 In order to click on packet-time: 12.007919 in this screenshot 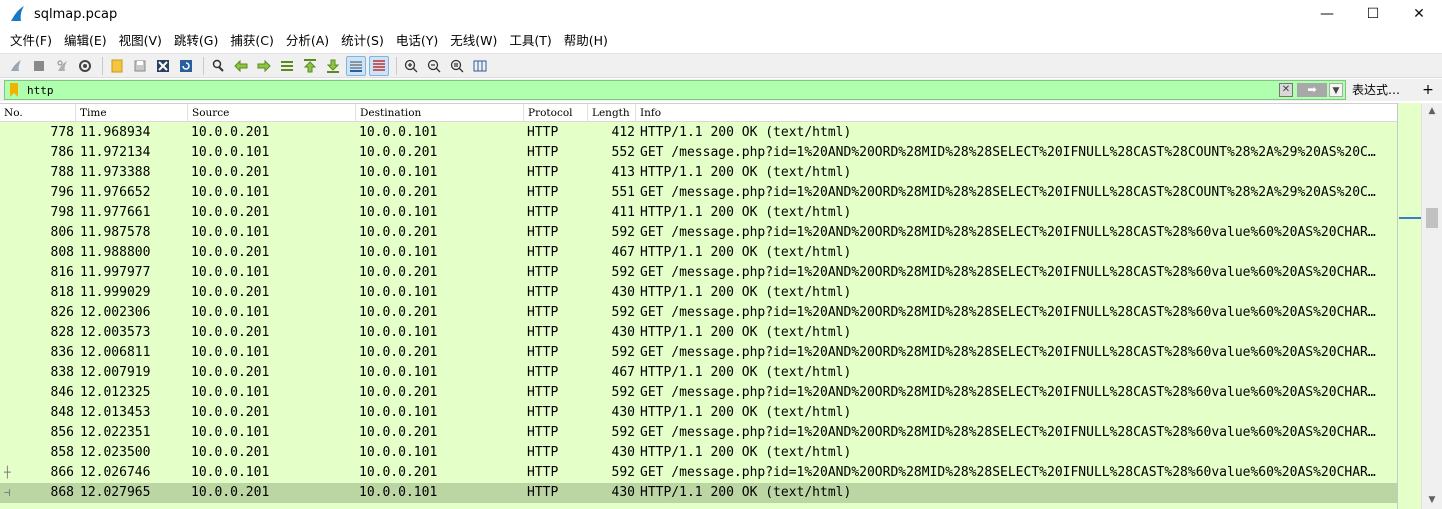, I will do `click(115, 372)`.